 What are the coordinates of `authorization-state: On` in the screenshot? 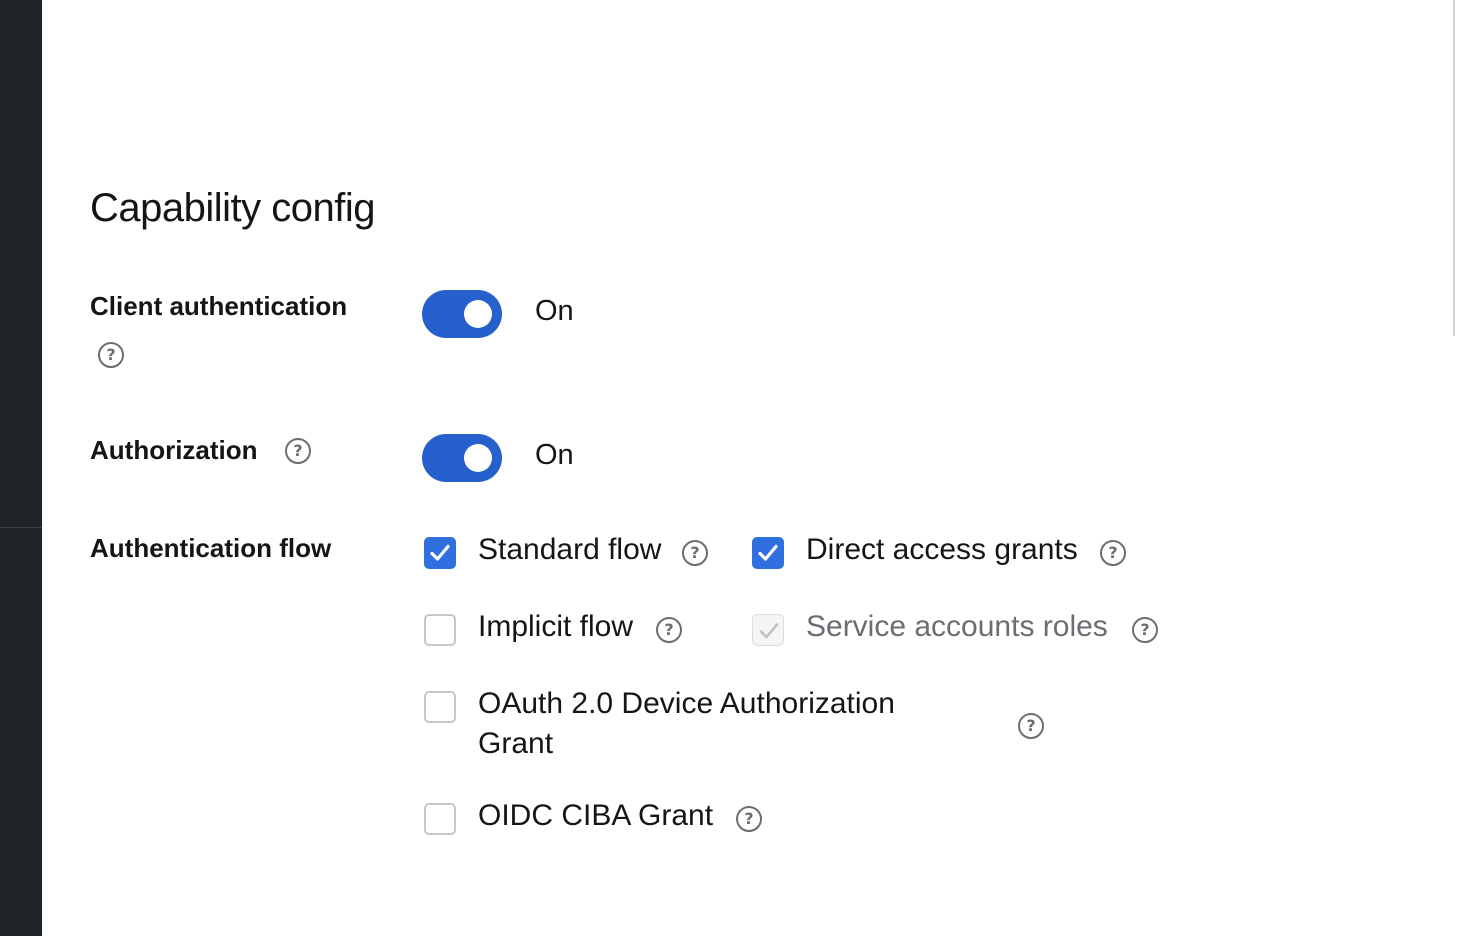 It's located at (554, 455).